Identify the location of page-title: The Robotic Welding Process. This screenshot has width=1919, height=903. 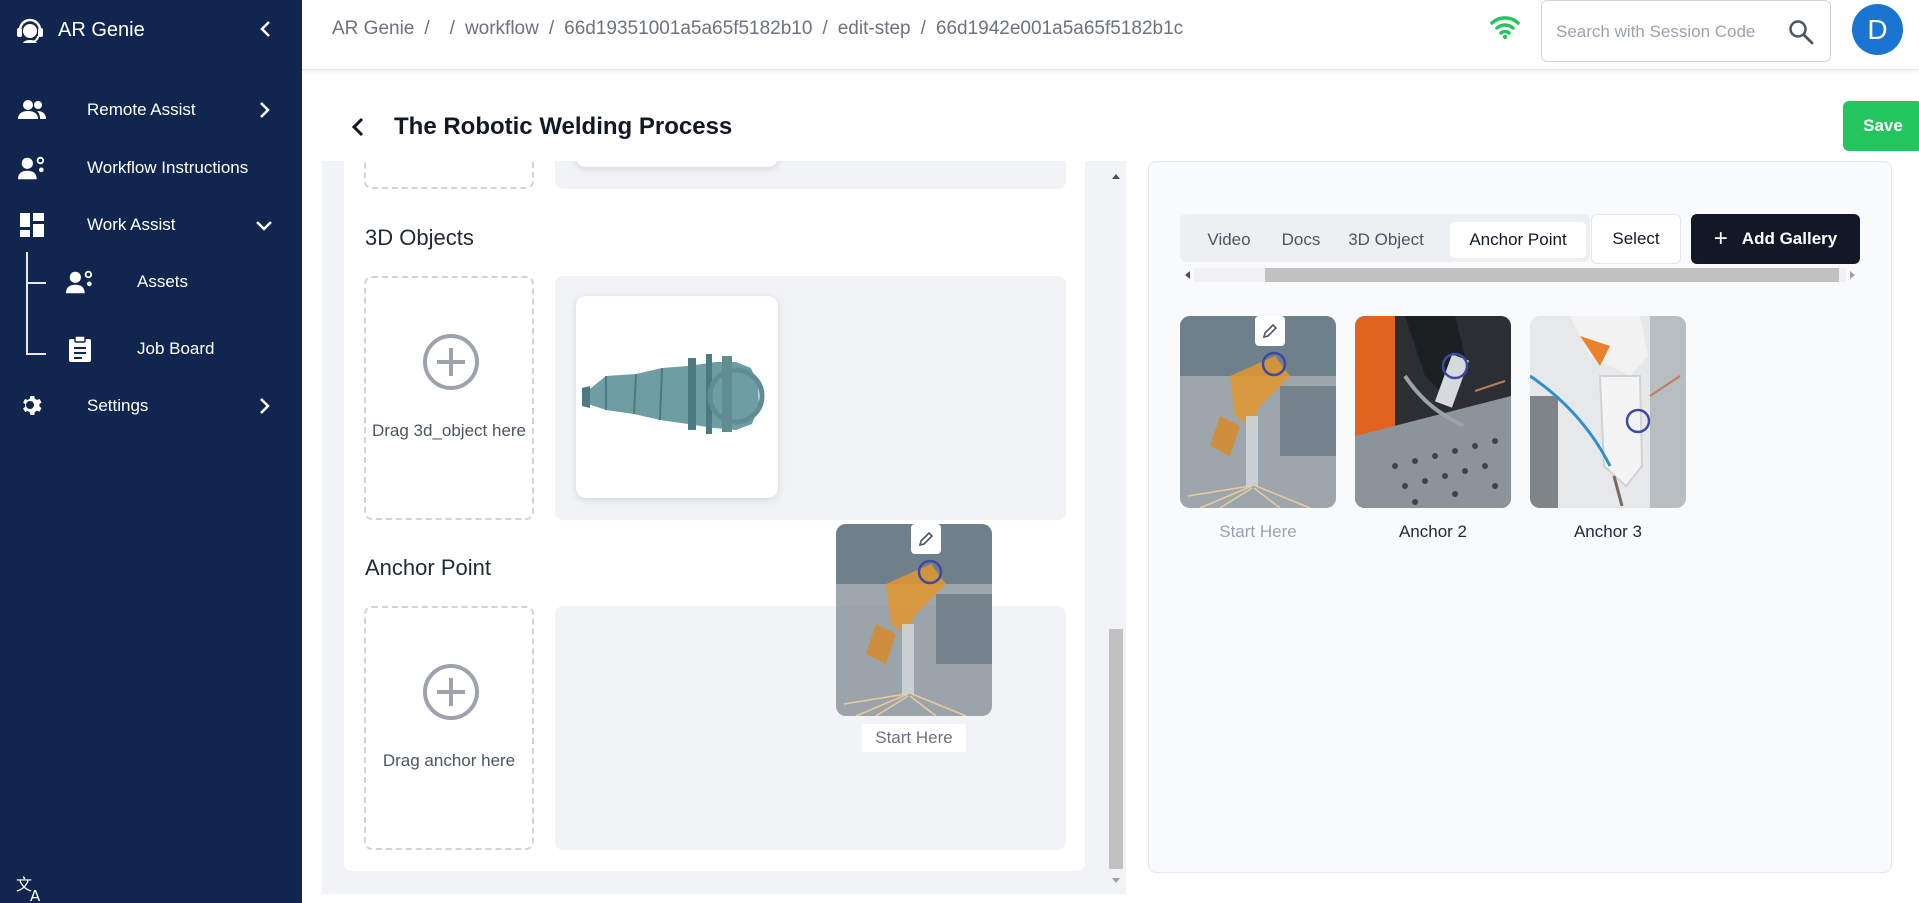
(563, 126).